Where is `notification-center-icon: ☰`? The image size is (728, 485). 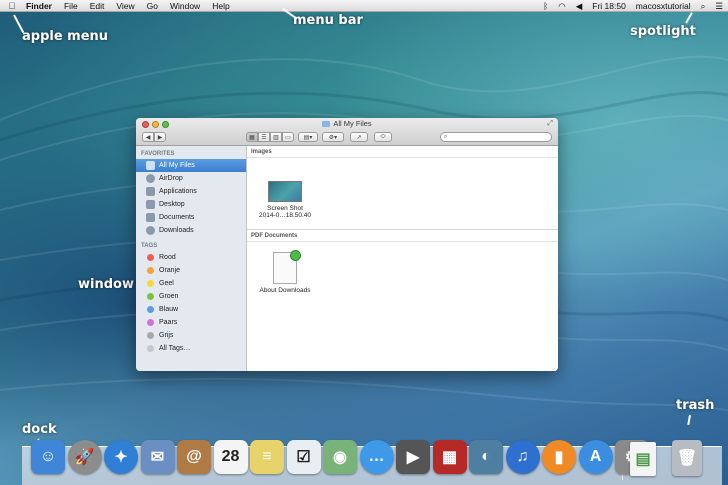
notification-center-icon: ☰ is located at coordinates (719, 6).